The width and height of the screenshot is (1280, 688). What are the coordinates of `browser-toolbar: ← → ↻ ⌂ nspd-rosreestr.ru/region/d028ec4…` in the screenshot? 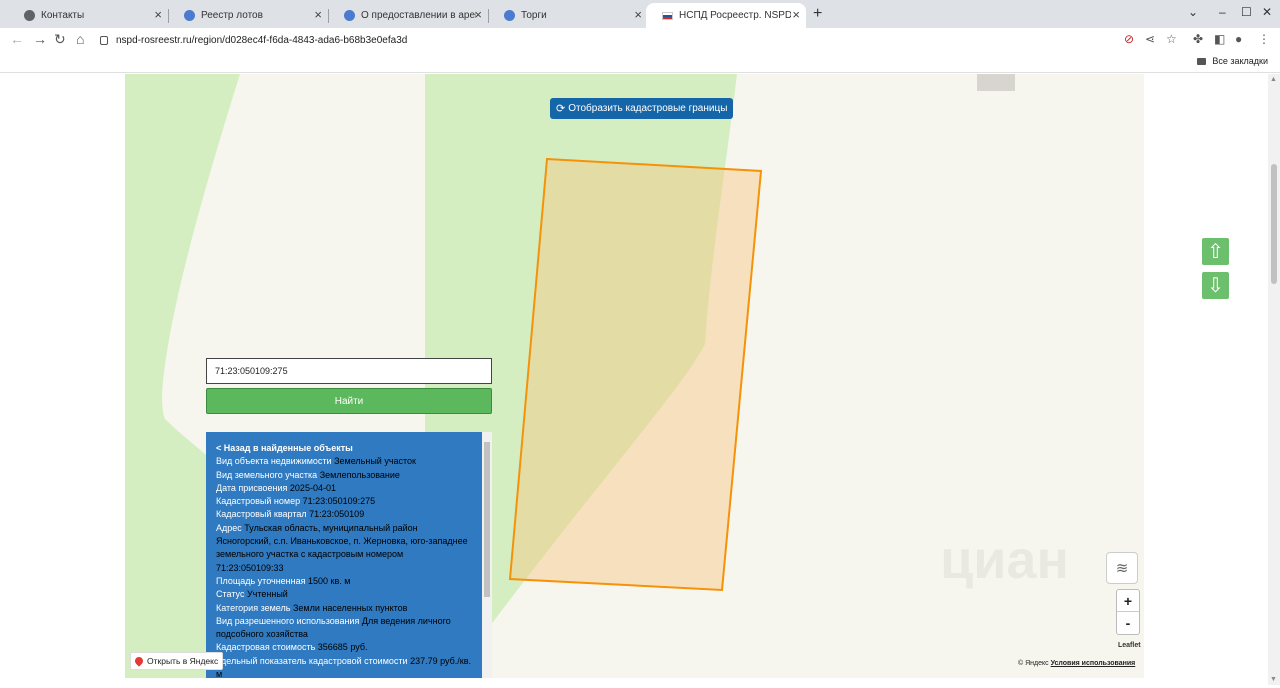 It's located at (640, 40).